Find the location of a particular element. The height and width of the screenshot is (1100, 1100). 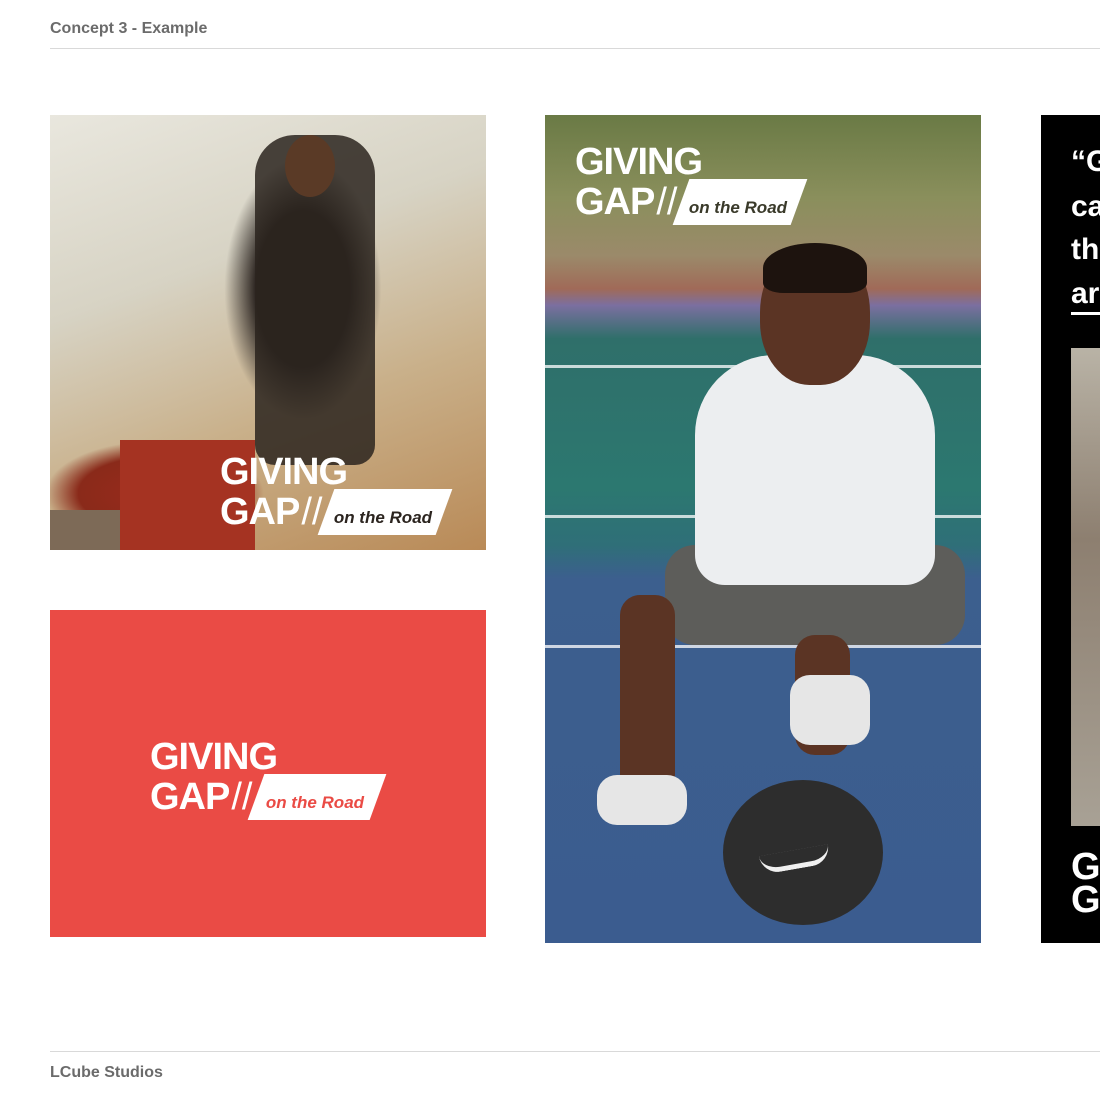

quote-line: ar is located at coordinates (1085, 293).